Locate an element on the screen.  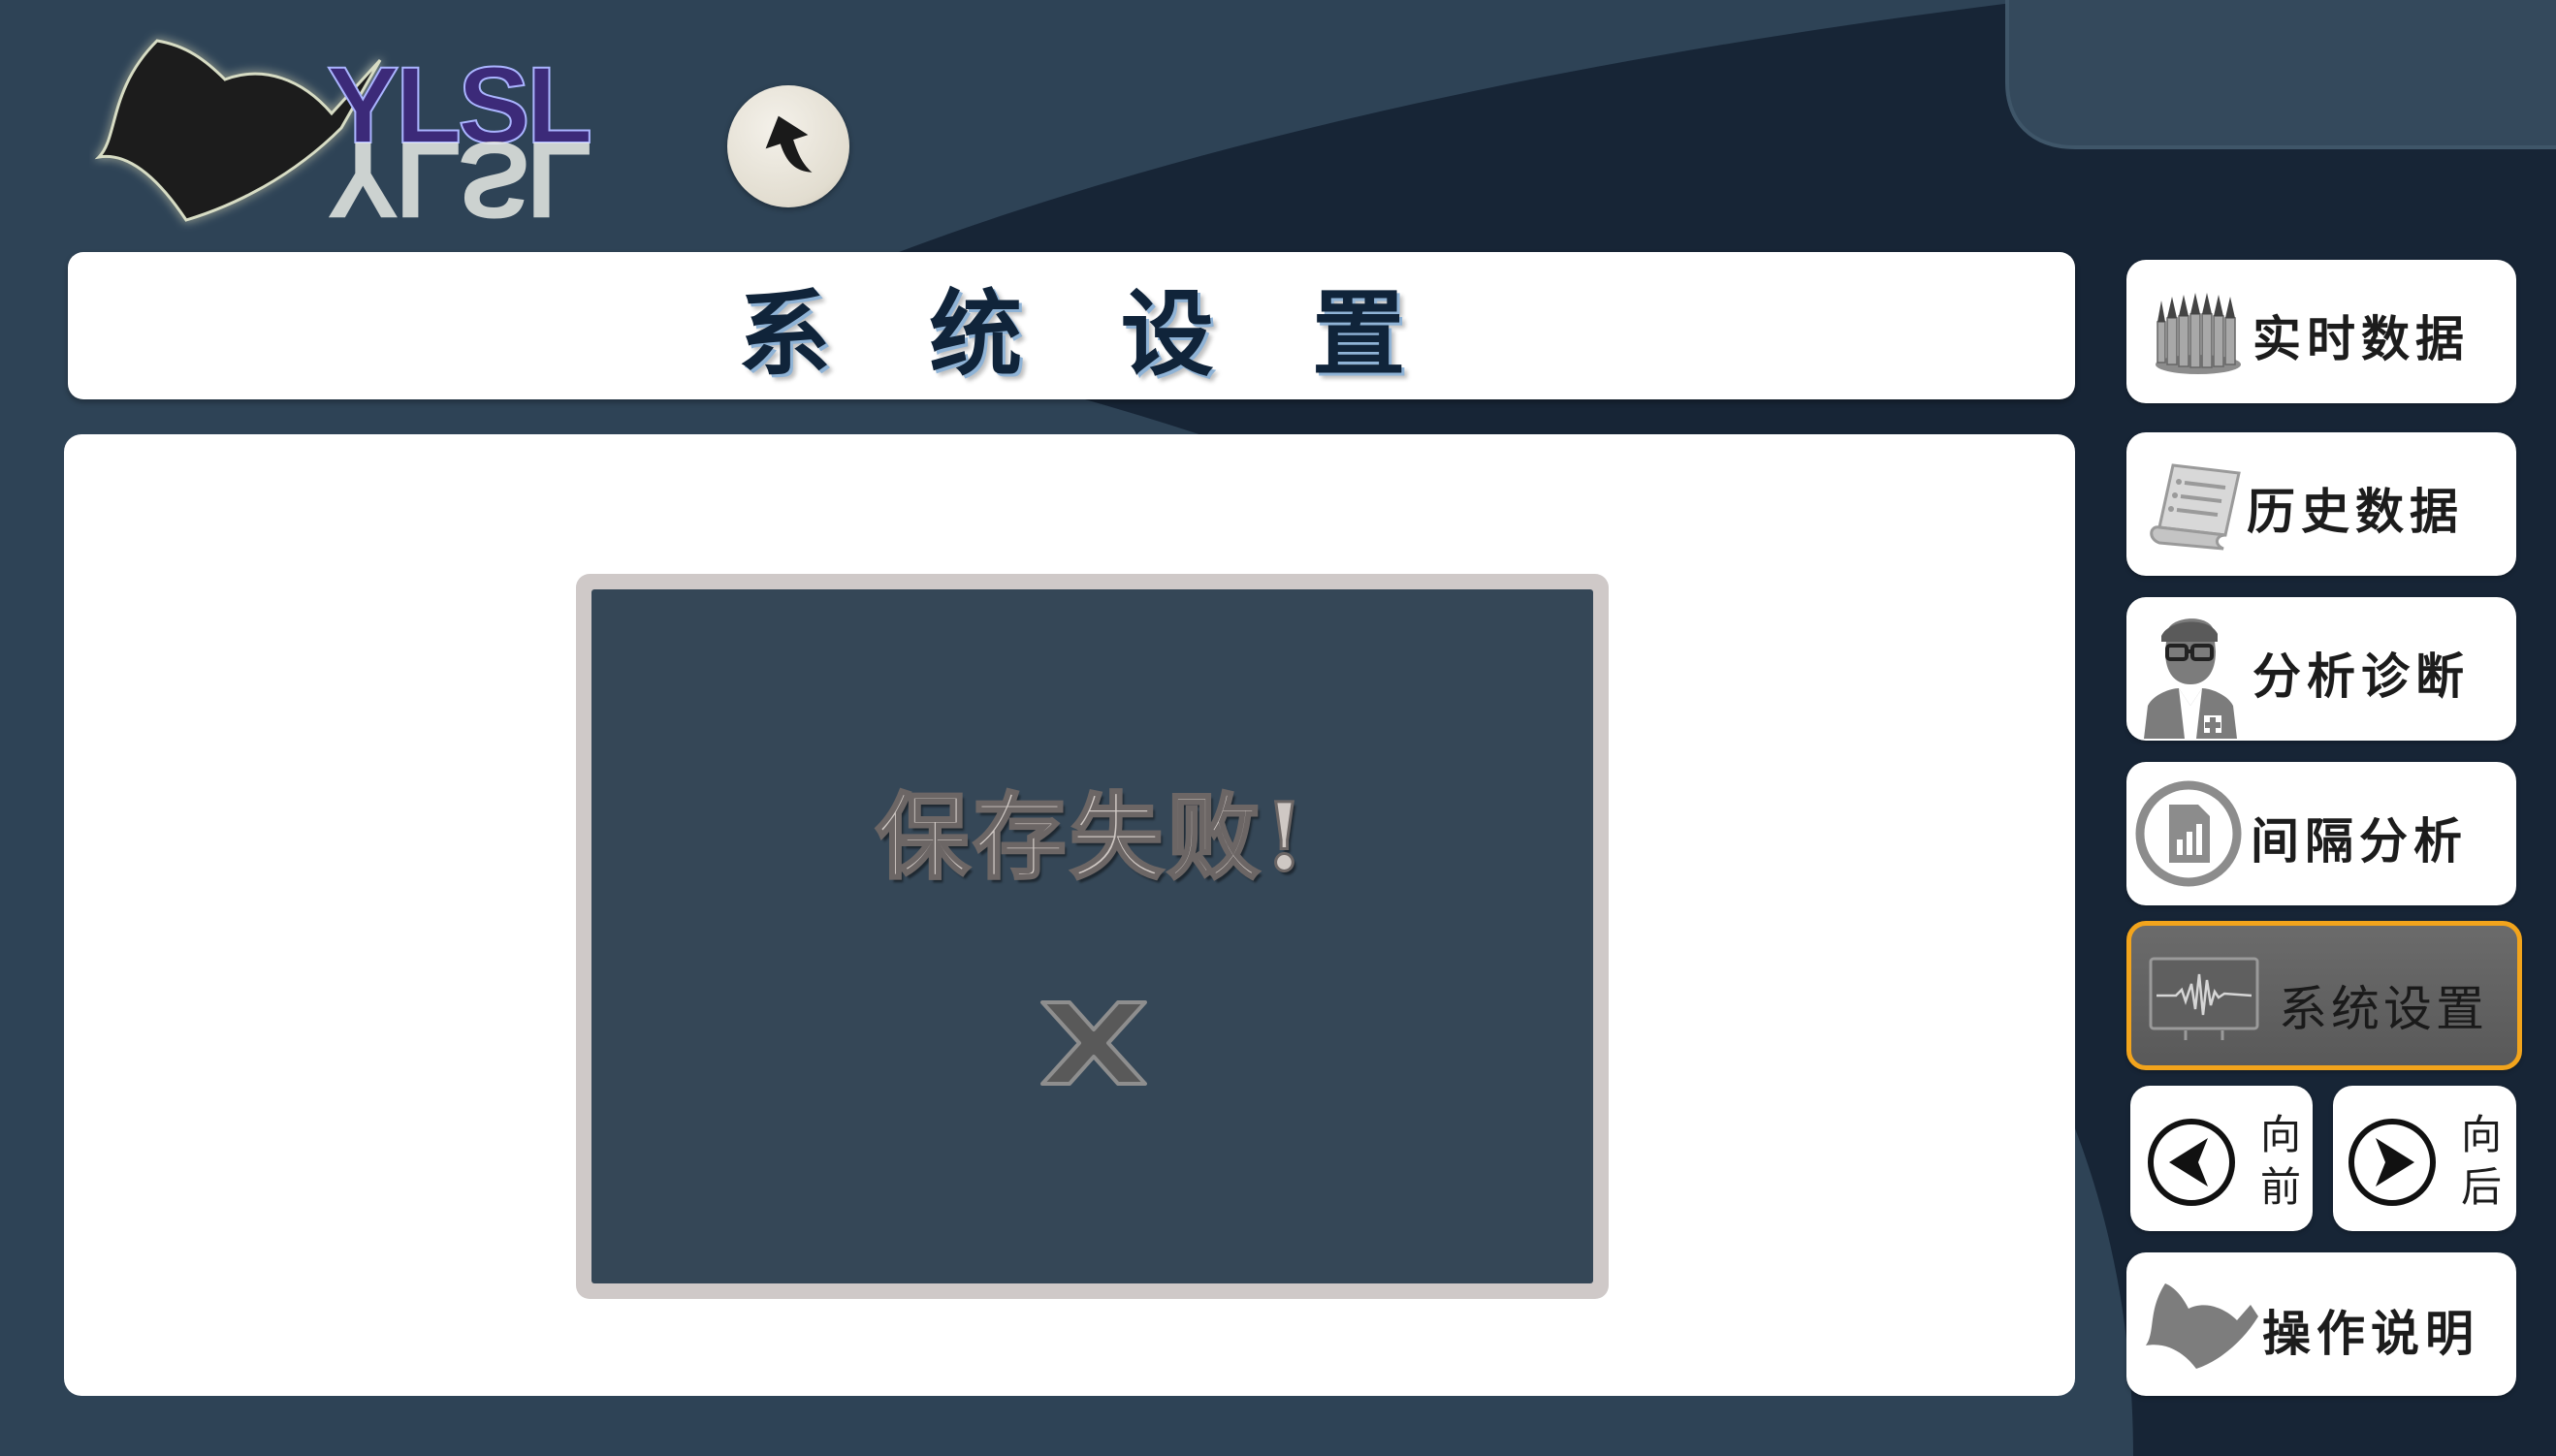
waveform-monitor-icon is located at coordinates (2204, 998).